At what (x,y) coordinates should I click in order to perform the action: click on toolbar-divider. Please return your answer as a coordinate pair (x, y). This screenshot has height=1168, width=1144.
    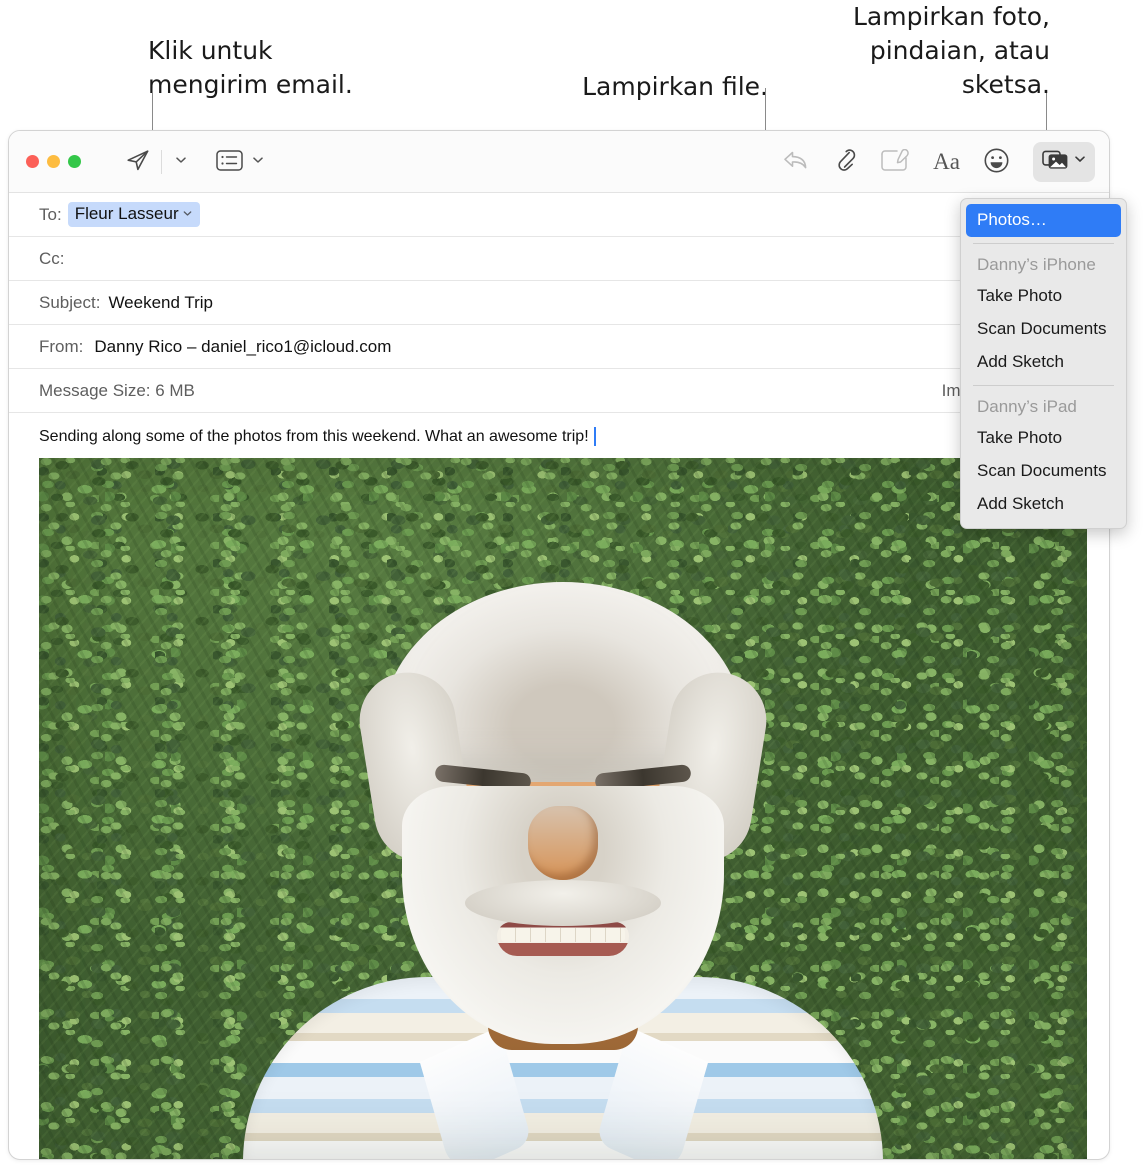
    Looking at the image, I should click on (161, 161).